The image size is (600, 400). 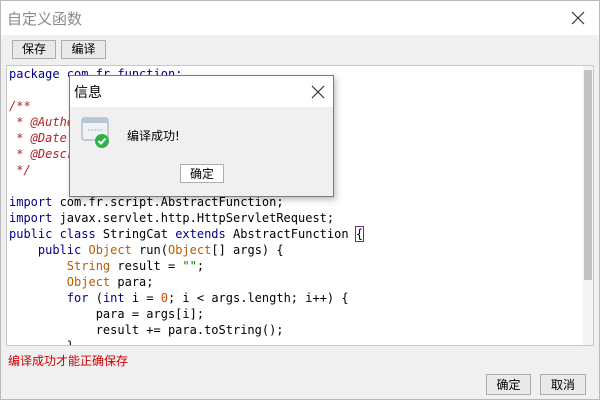 What do you see at coordinates (200, 234) in the screenshot?
I see `code-token: extends` at bounding box center [200, 234].